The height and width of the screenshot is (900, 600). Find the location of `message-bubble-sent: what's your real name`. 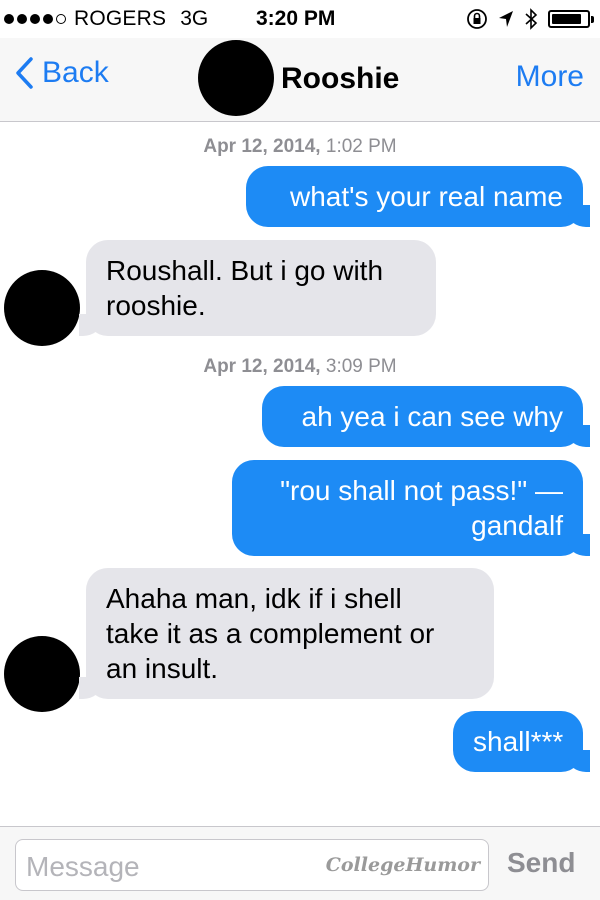

message-bubble-sent: what's your real name is located at coordinates (418, 196).